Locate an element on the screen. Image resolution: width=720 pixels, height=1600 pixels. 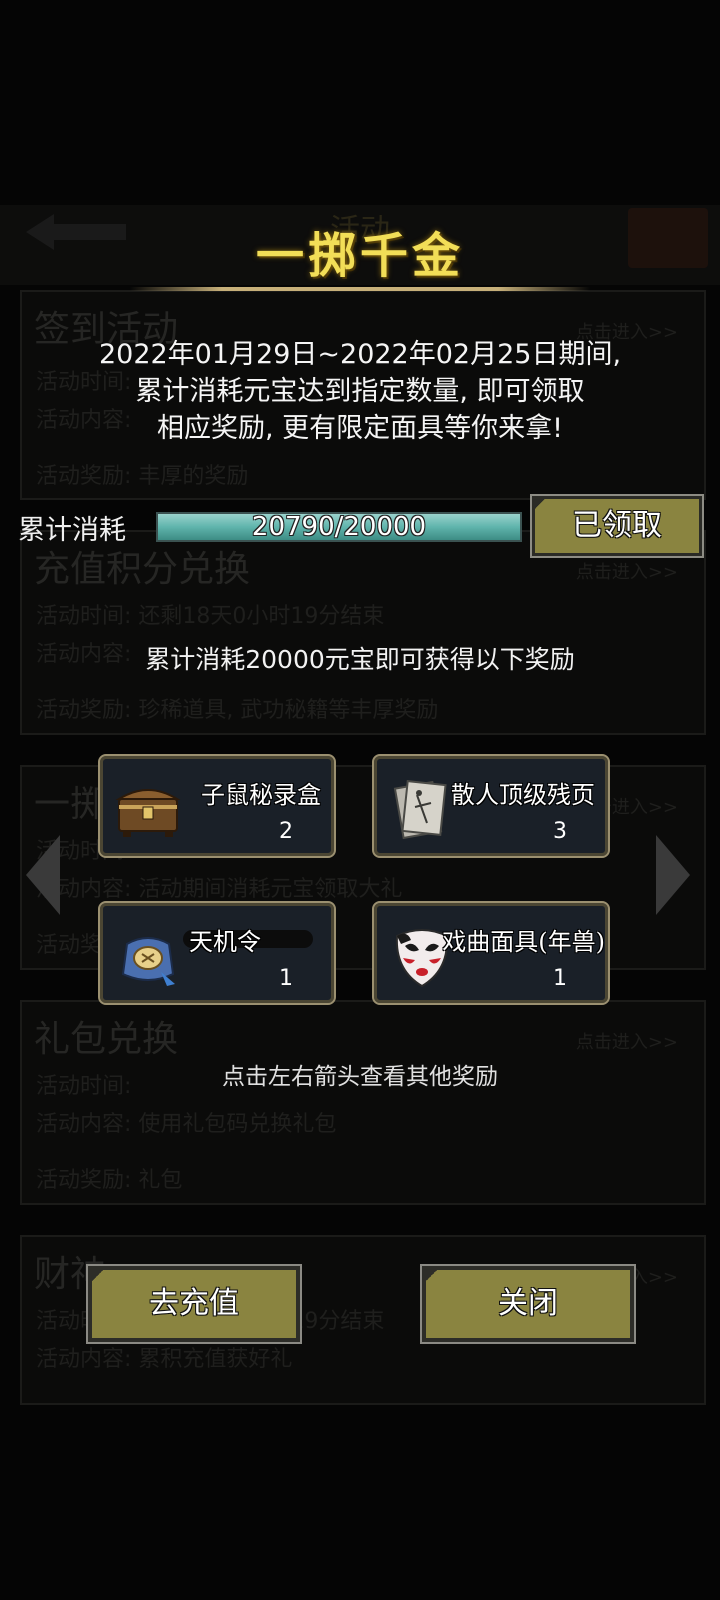
reward-requirement-note: 累计消耗20000元宝即可获得以下奖励 is located at coordinates (360, 659).